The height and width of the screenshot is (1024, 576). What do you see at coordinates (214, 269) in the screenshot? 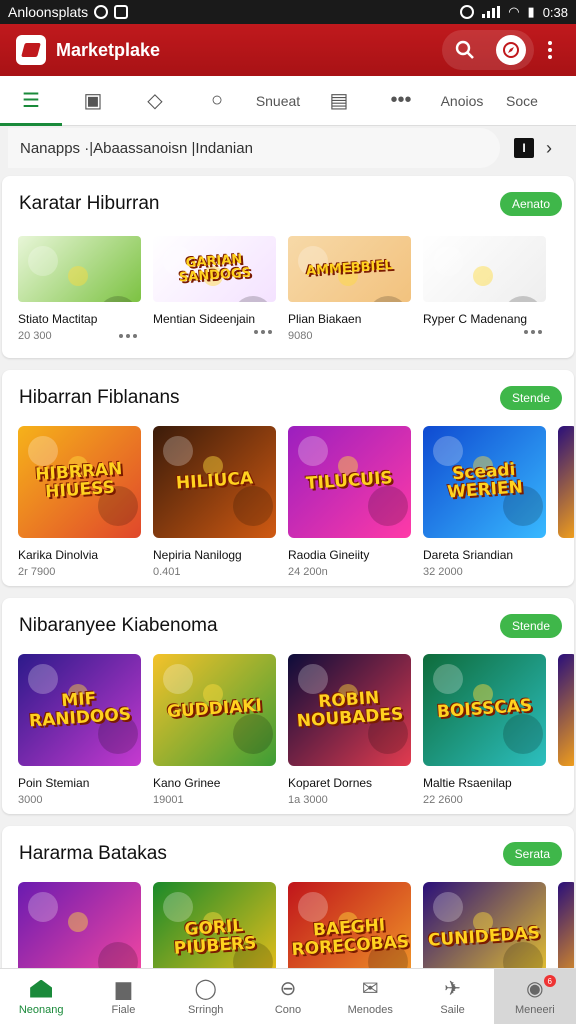
I see `app-thumbnail: GARIAN SANDOGS` at bounding box center [214, 269].